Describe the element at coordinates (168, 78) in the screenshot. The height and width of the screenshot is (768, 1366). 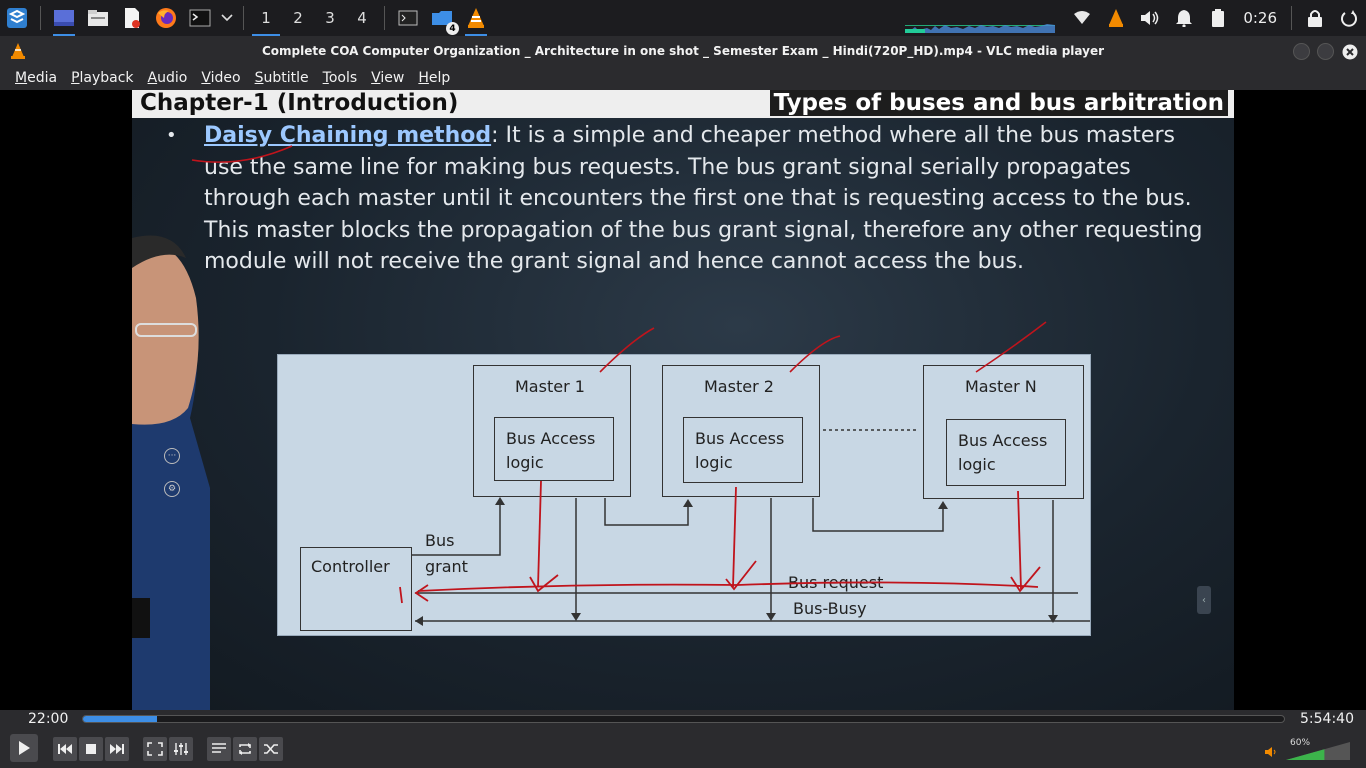
I see `menu-audio: Audio` at that location.